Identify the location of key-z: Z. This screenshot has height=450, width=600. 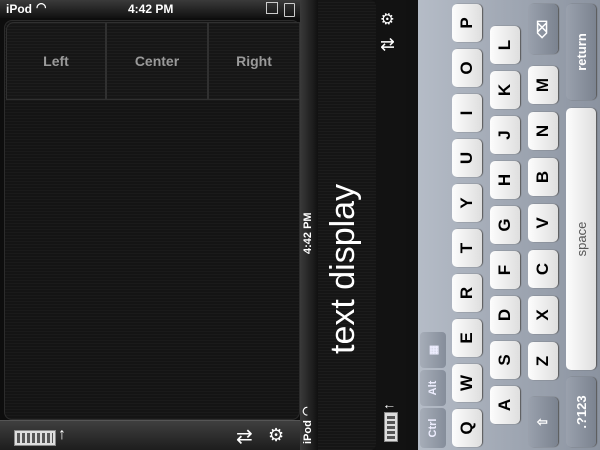
(543, 361).